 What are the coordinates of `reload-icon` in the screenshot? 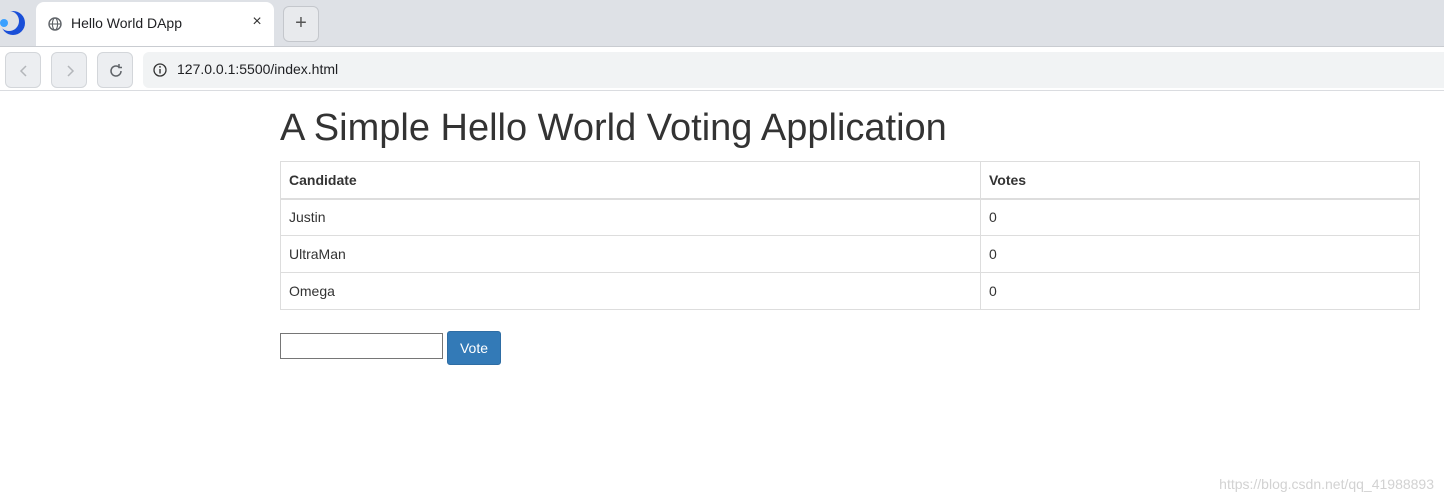 It's located at (116, 70).